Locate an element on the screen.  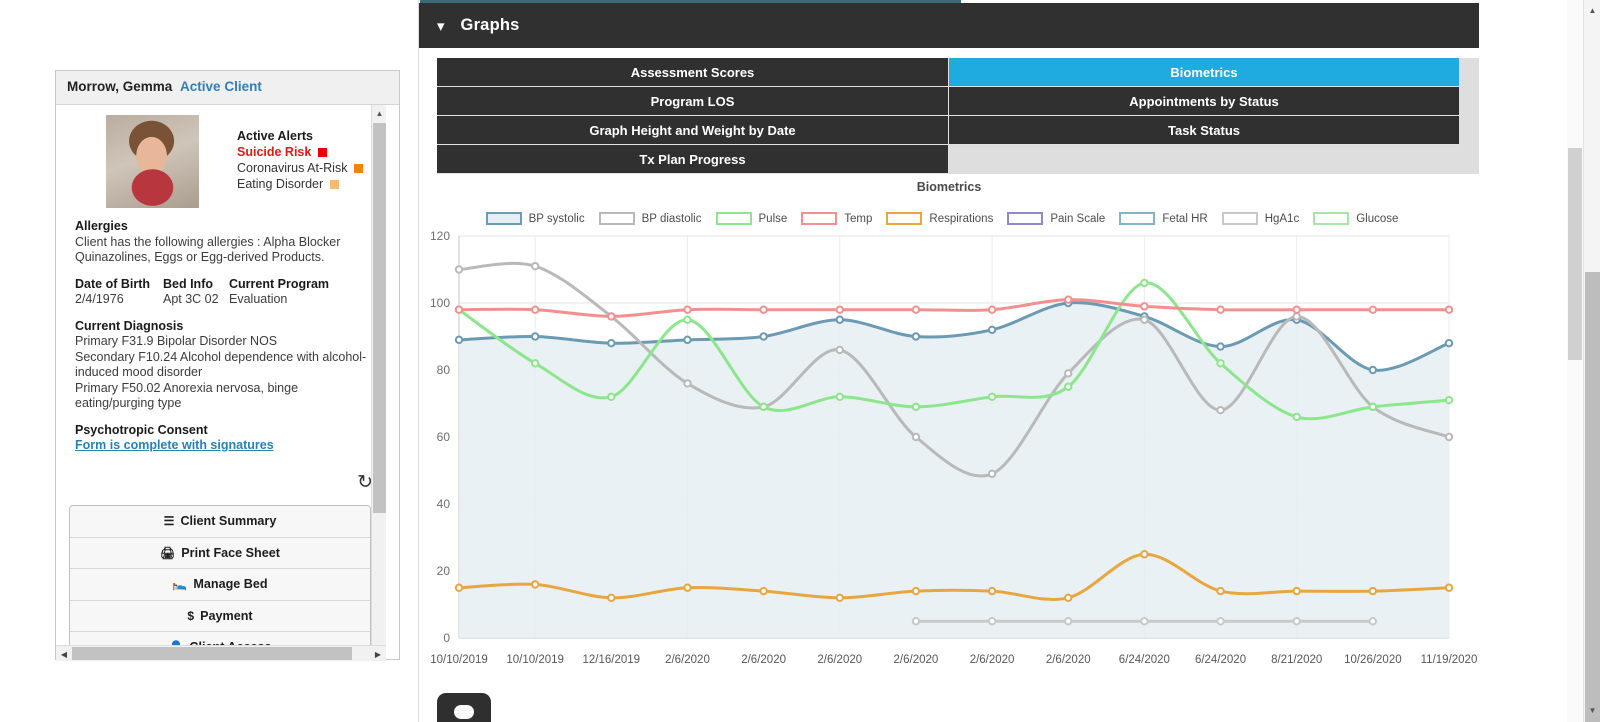
client-status: Active Client is located at coordinates (221, 86).